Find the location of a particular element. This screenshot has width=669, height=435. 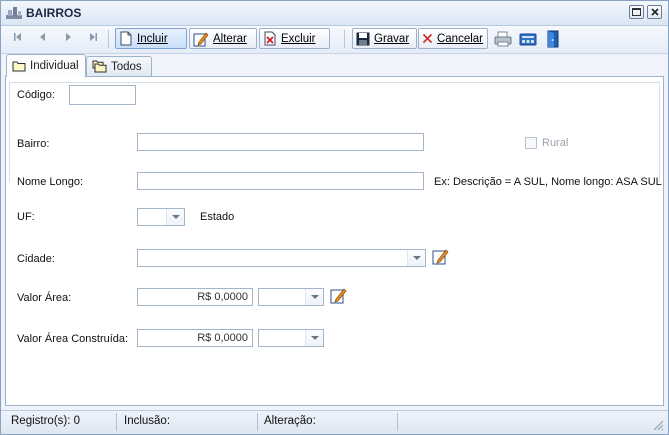

uf-select is located at coordinates (161, 217).